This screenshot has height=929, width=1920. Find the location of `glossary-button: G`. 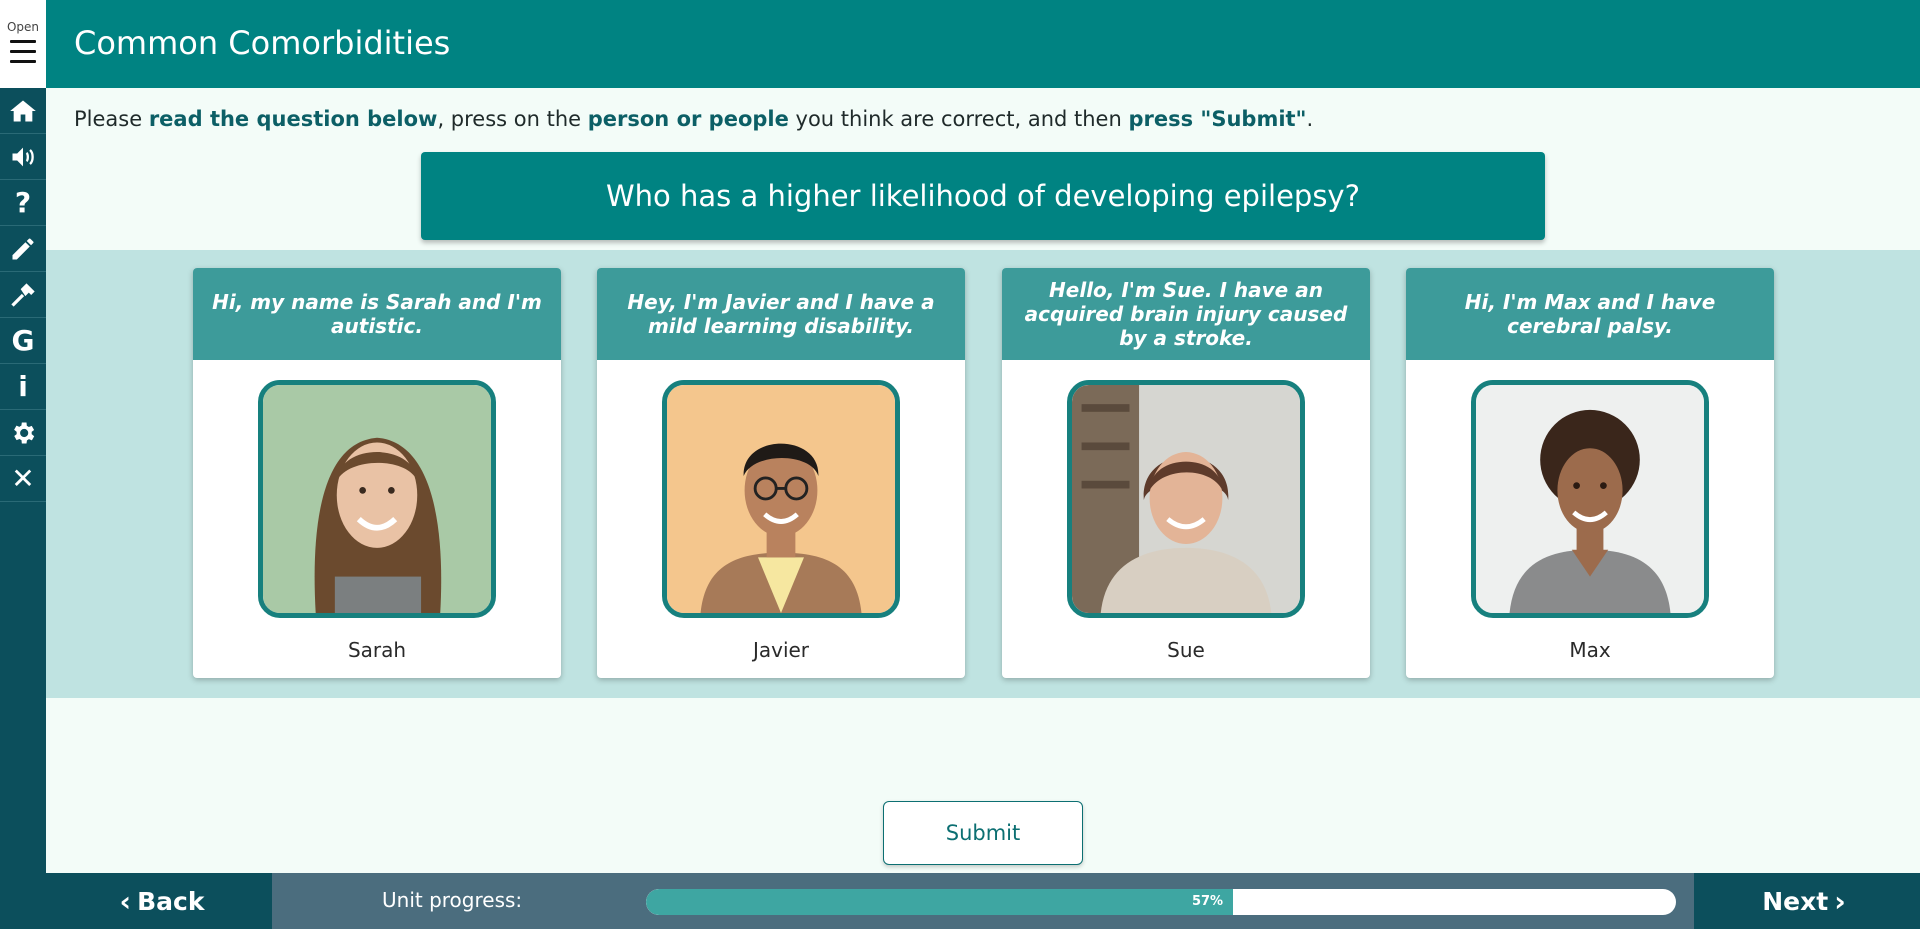

glossary-button: G is located at coordinates (23, 341).